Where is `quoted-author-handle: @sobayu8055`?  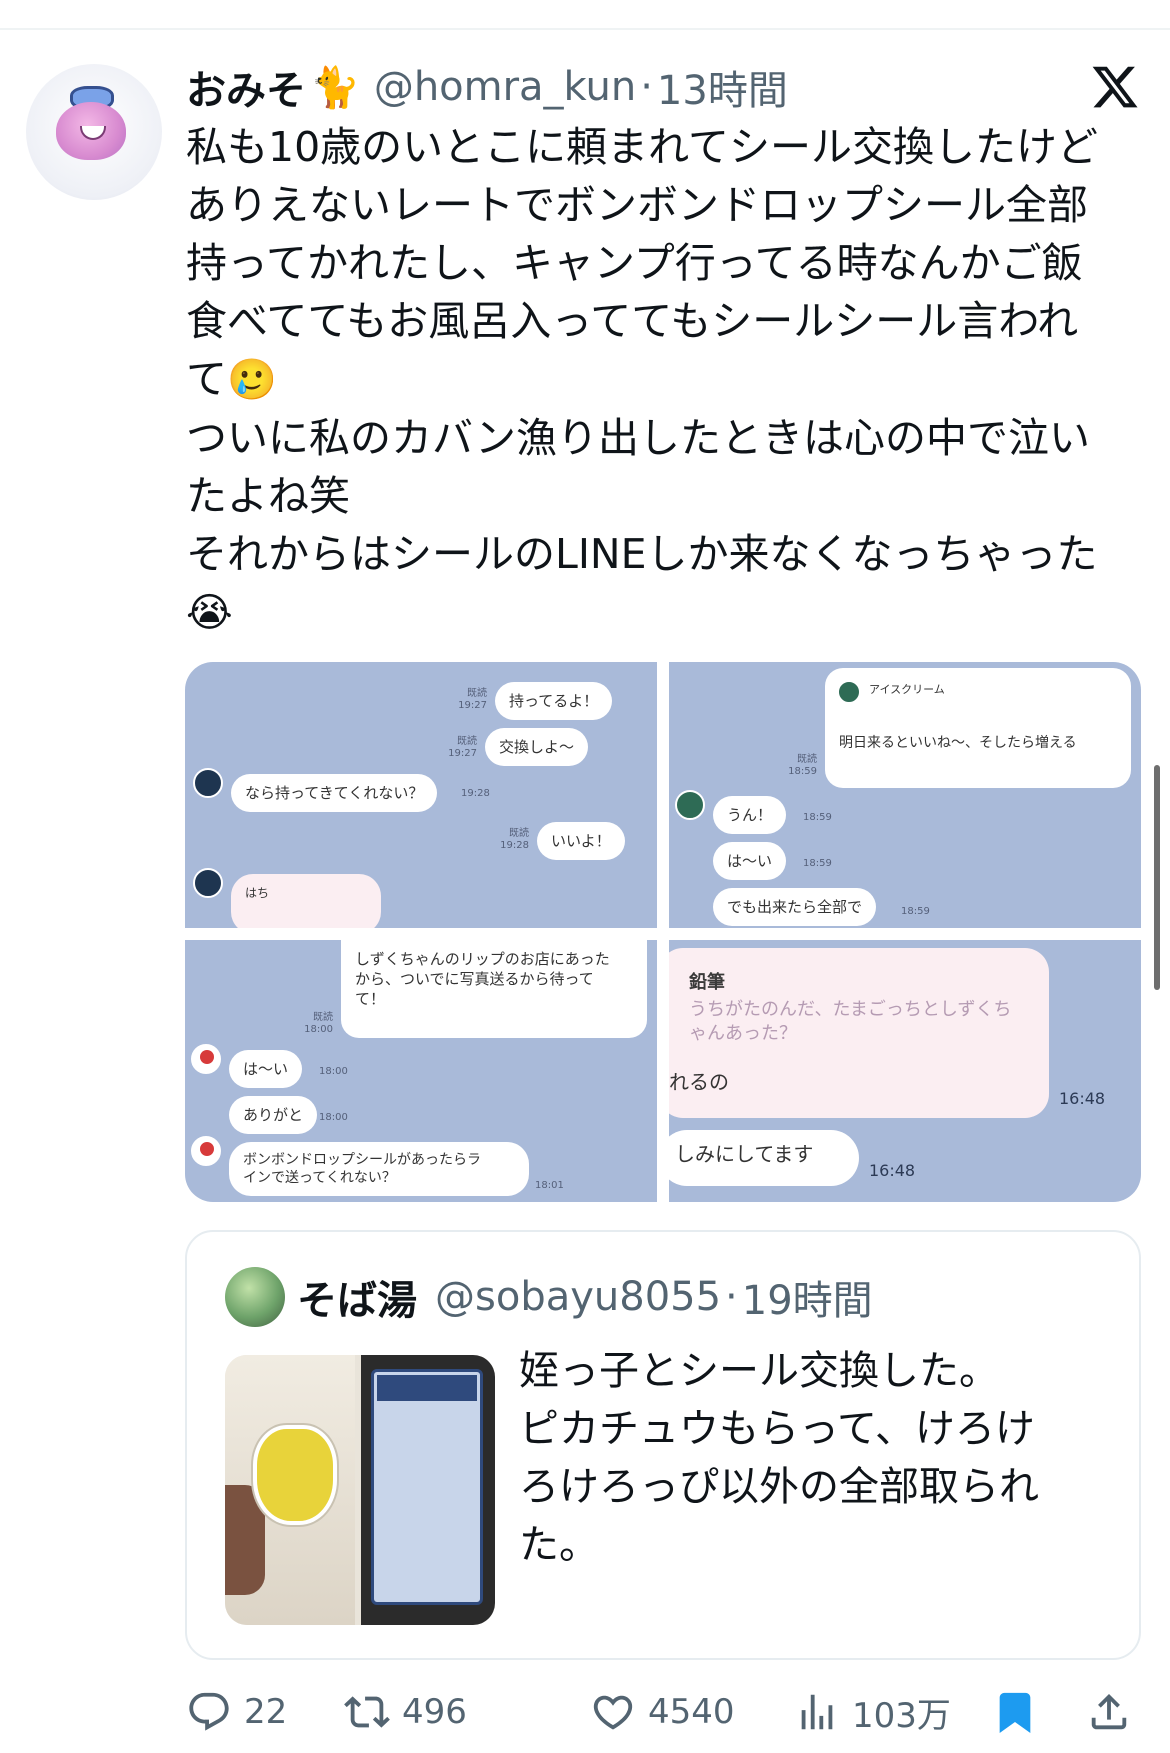
quoted-author-handle: @sobayu8055 is located at coordinates (578, 1297).